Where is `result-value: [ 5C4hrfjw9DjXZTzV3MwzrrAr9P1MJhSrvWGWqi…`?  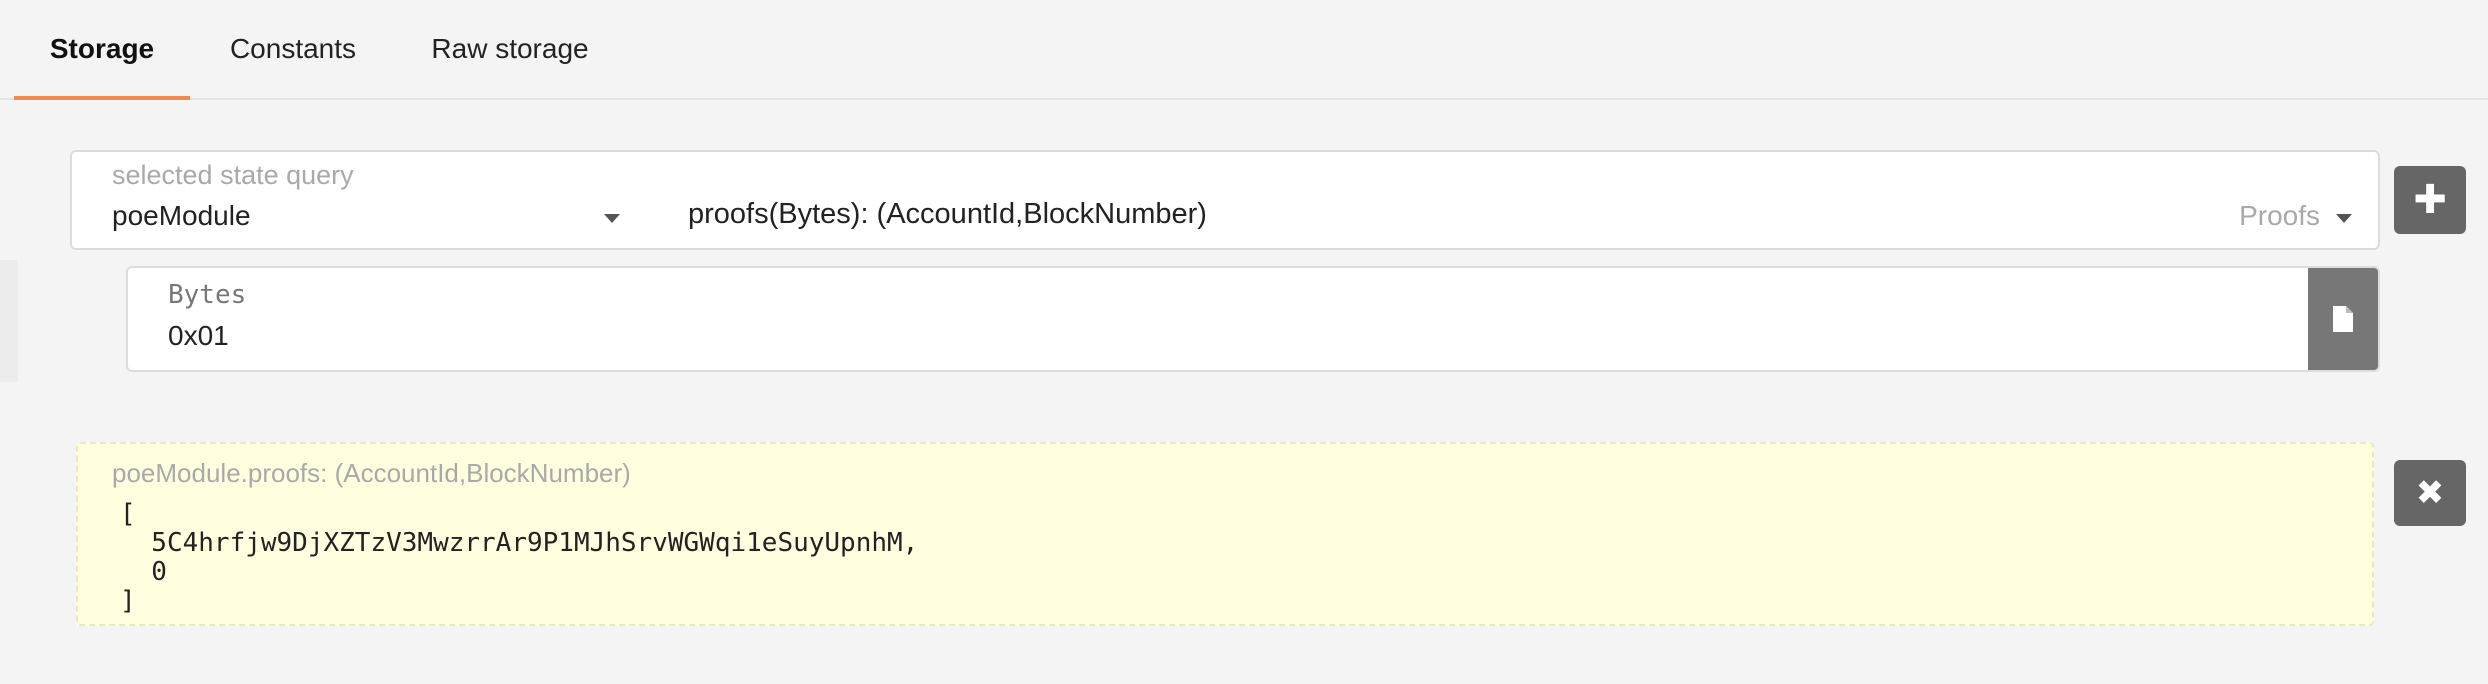 result-value: [ 5C4hrfjw9DjXZTzV3MwzrrAr9P1MJhSrvWGWqi… is located at coordinates (519, 557).